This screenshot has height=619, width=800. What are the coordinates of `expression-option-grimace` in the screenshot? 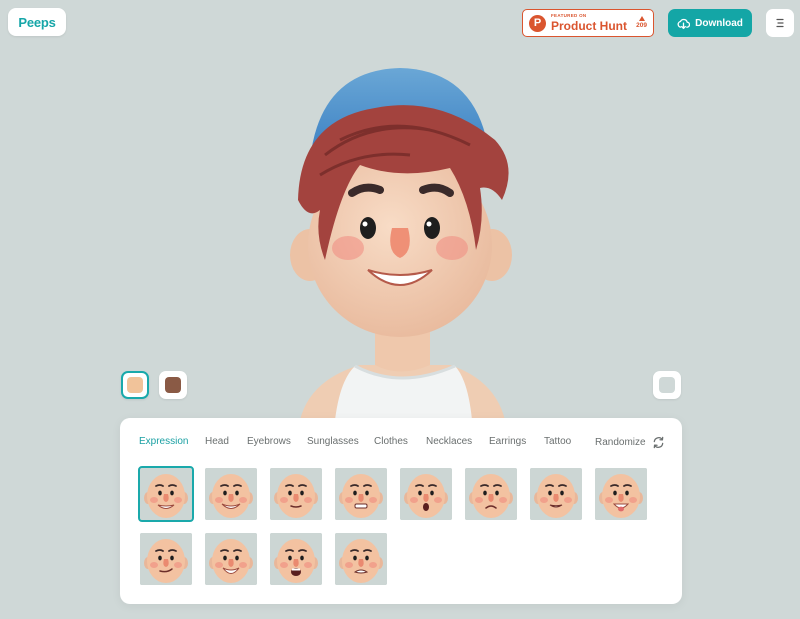 It's located at (361, 494).